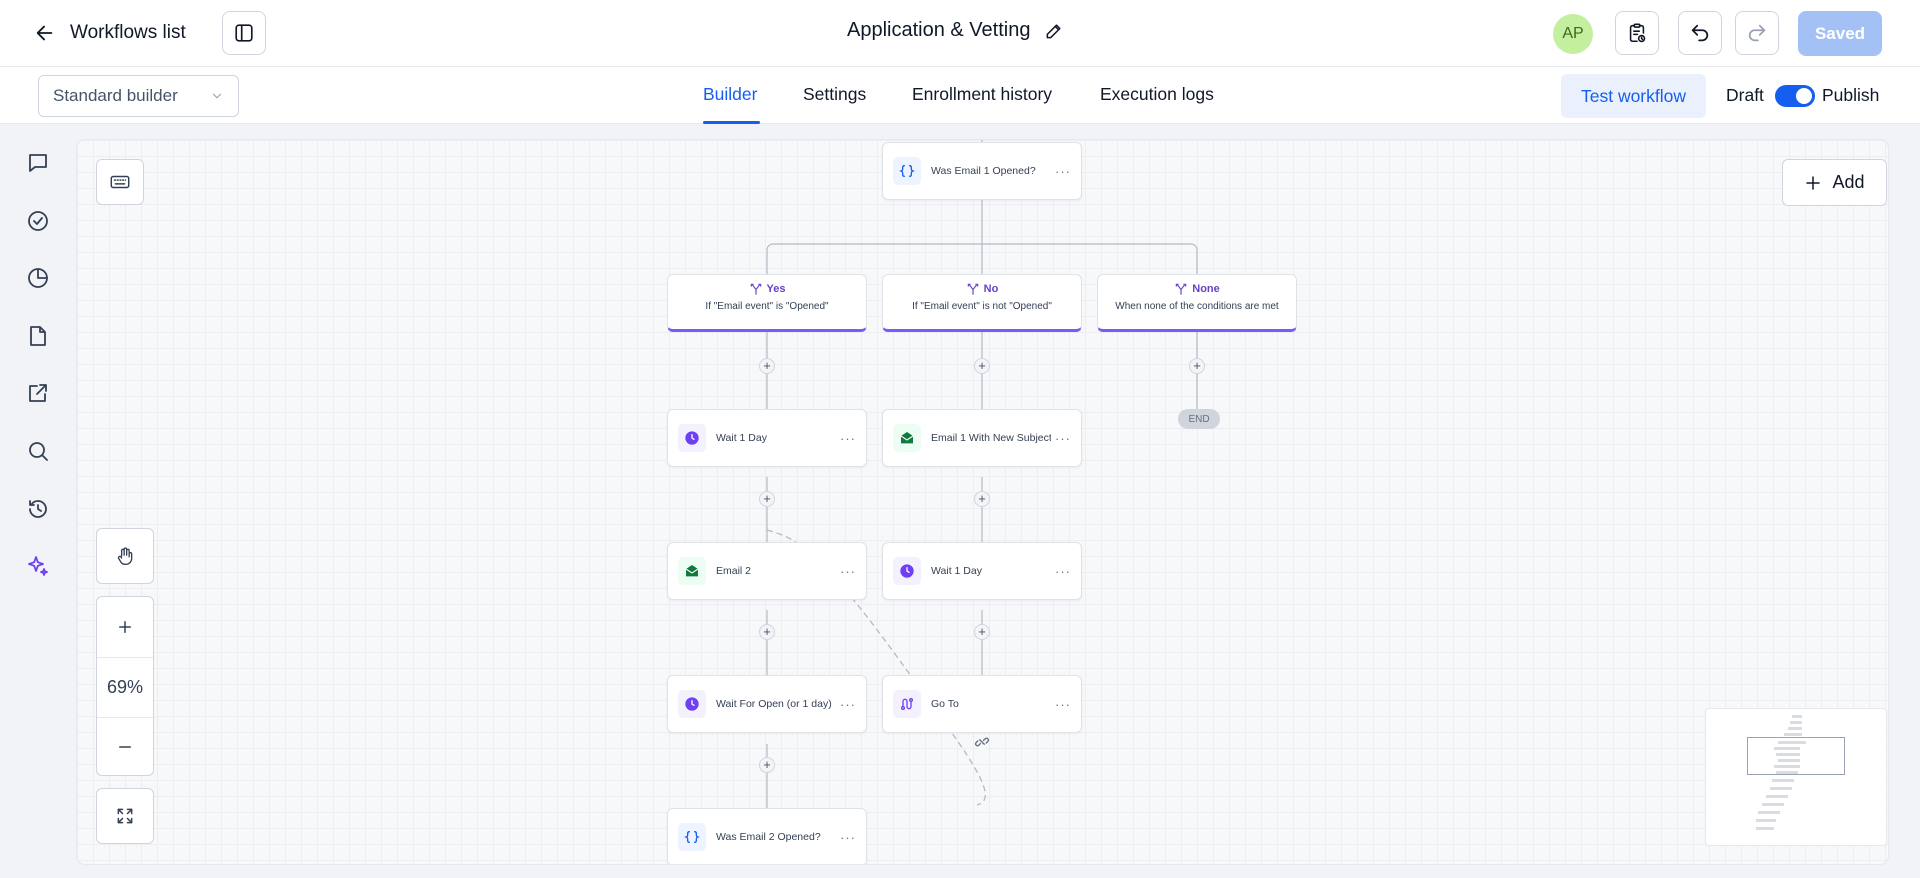 Image resolution: width=1920 pixels, height=878 pixels. Describe the element at coordinates (1573, 34) in the screenshot. I see `avatar: AP` at that location.